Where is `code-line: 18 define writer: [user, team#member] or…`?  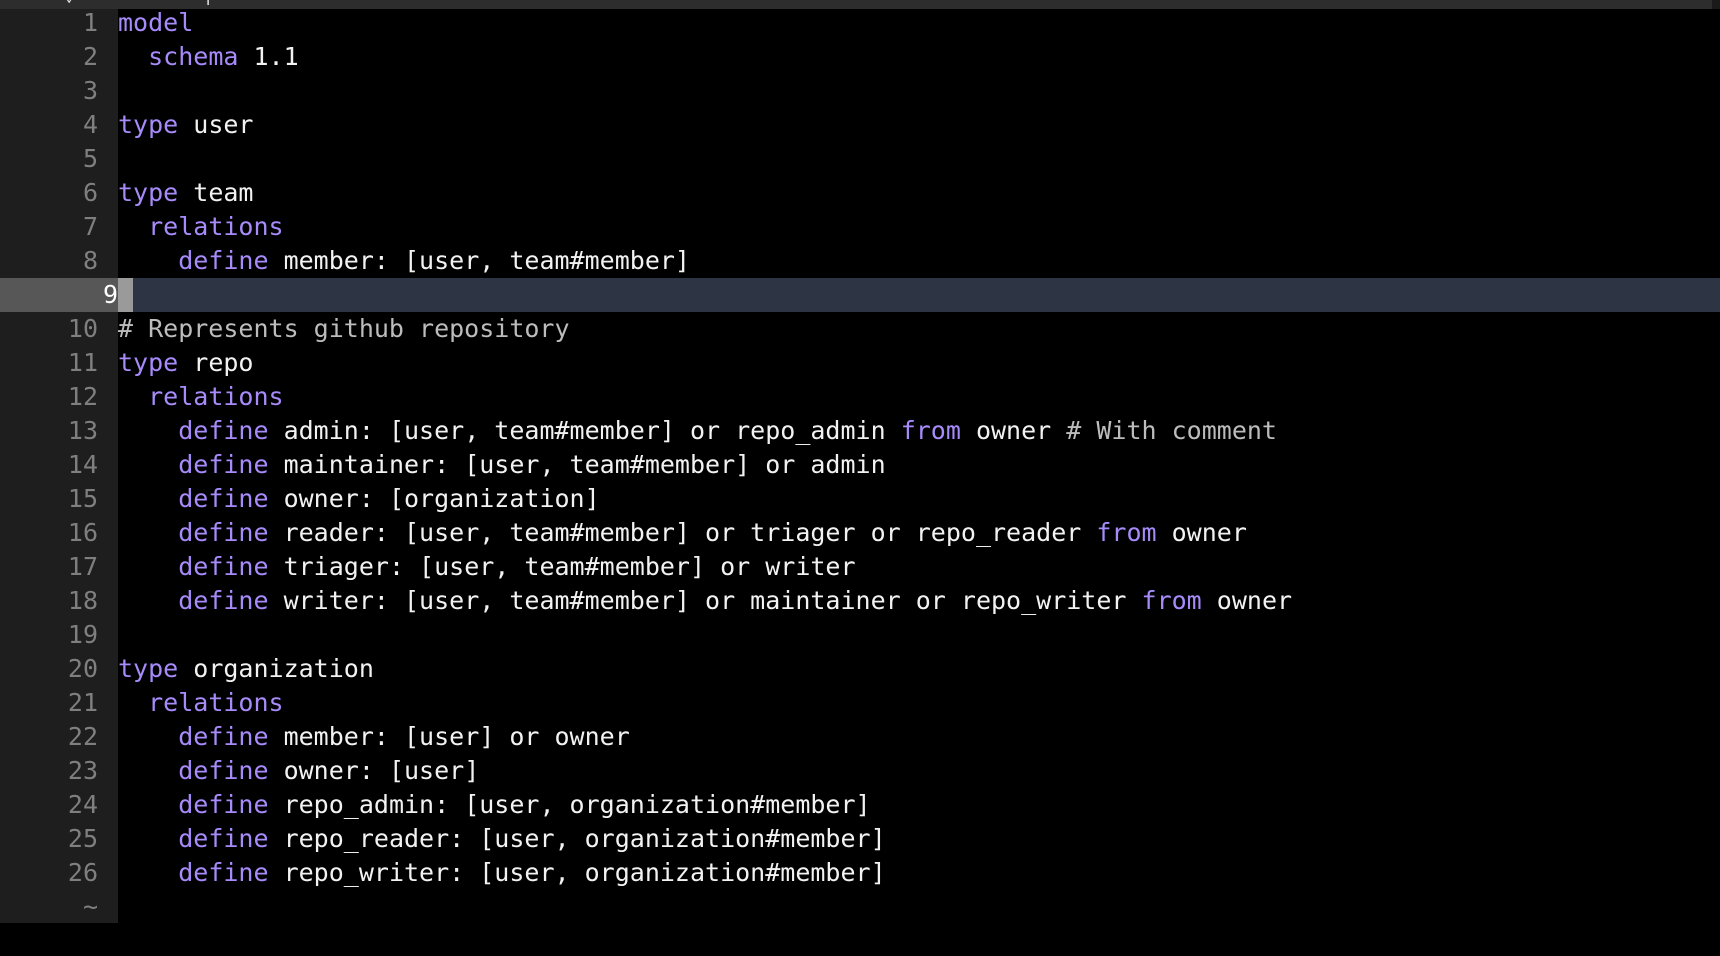
code-line: 18 define writer: [user, team#member] or… is located at coordinates (860, 601).